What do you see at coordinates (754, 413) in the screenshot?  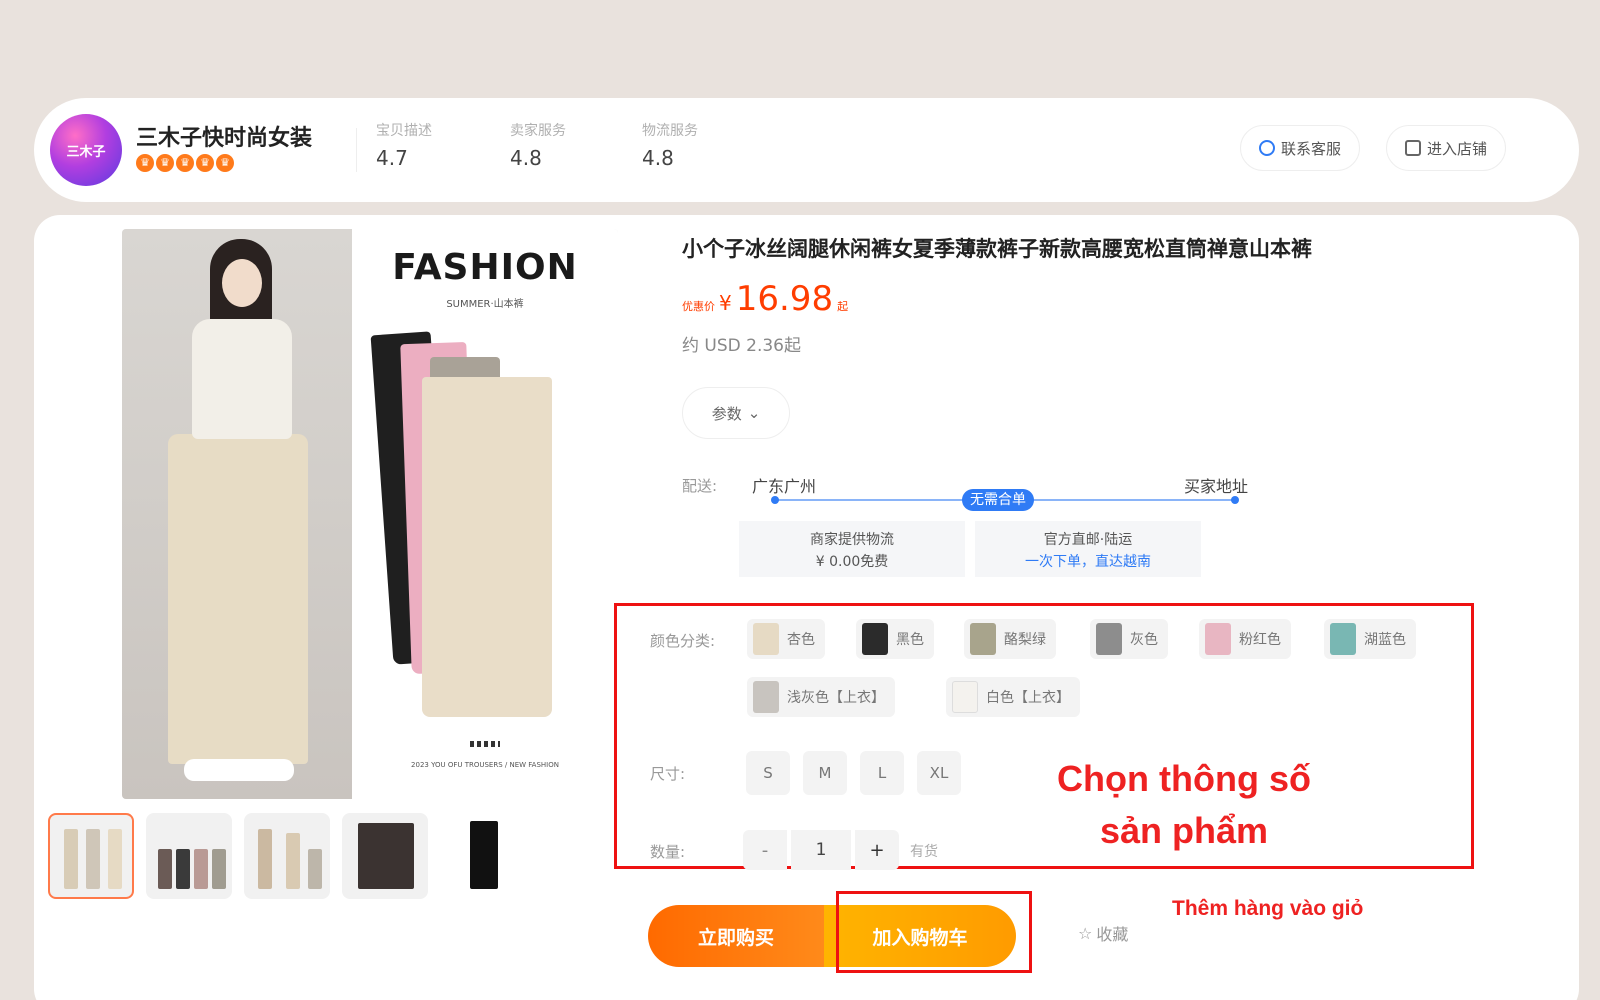 I see `chevron-down-icon: ⌄` at bounding box center [754, 413].